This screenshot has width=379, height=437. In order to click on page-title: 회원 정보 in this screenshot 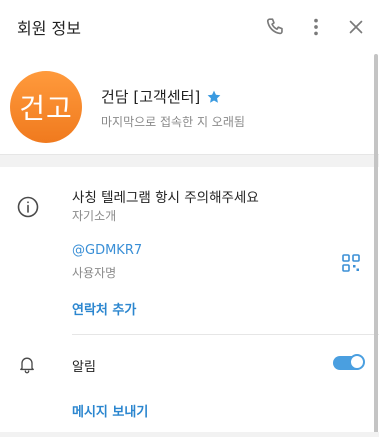, I will do `click(49, 28)`.